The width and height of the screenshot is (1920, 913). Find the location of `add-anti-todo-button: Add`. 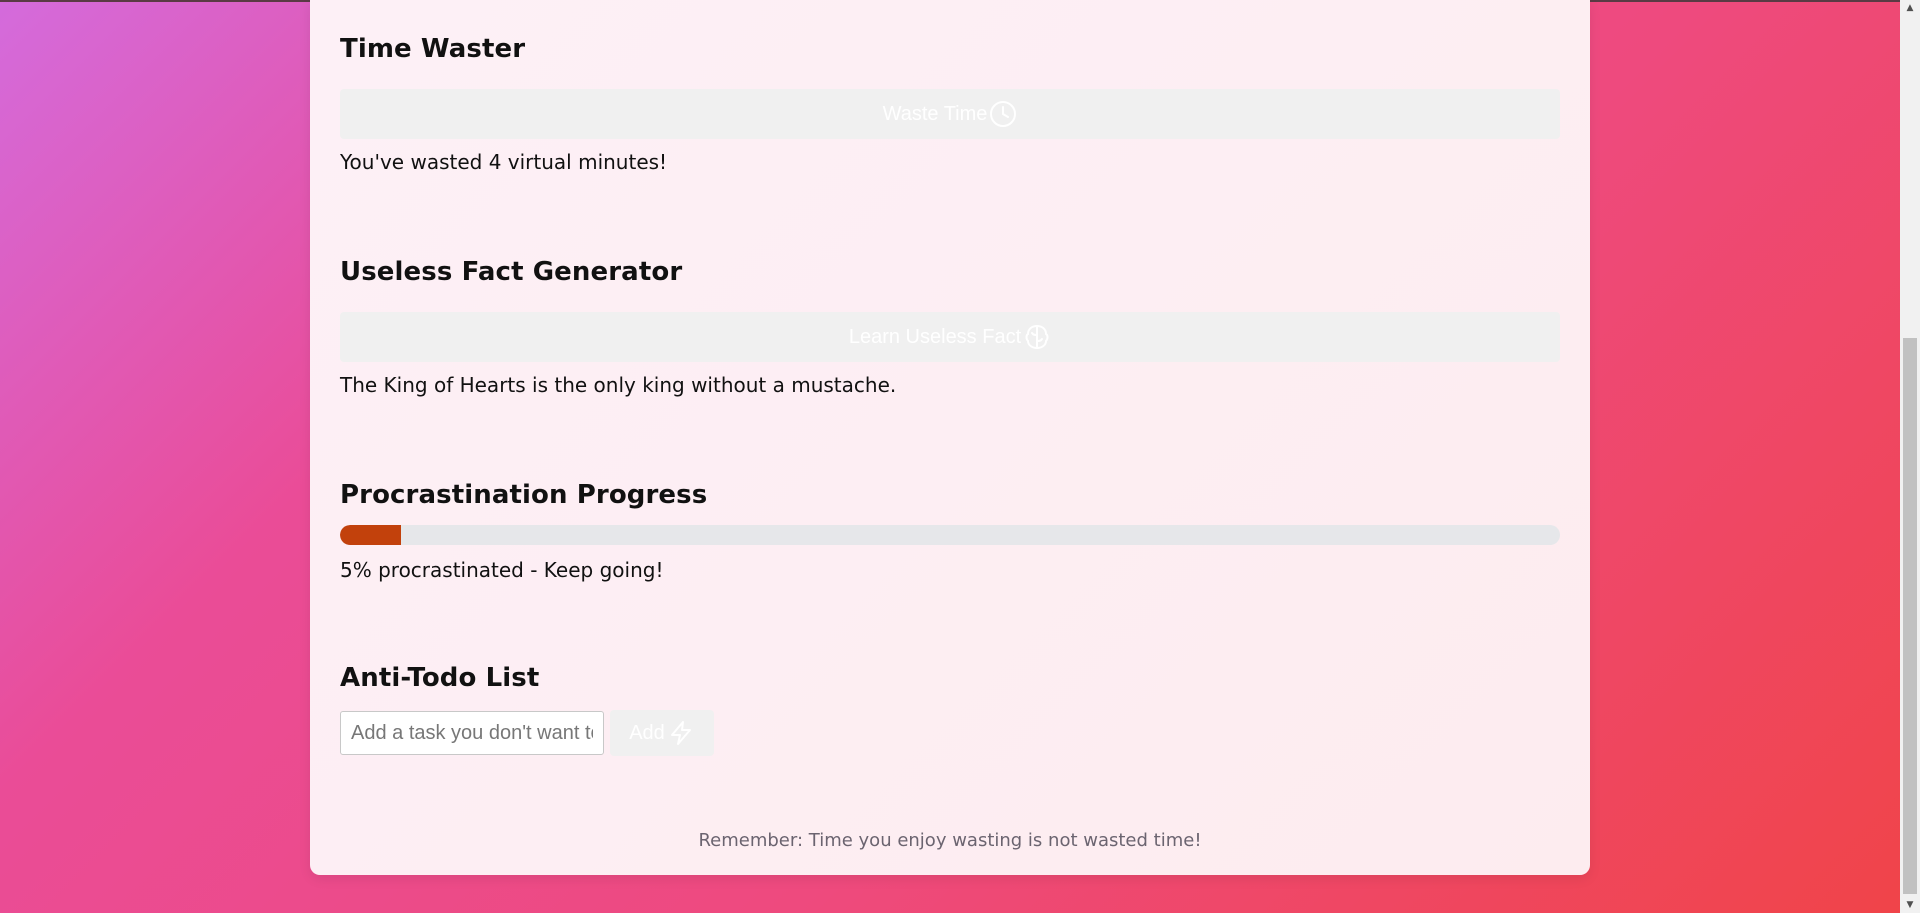

add-anti-todo-button: Add is located at coordinates (662, 733).